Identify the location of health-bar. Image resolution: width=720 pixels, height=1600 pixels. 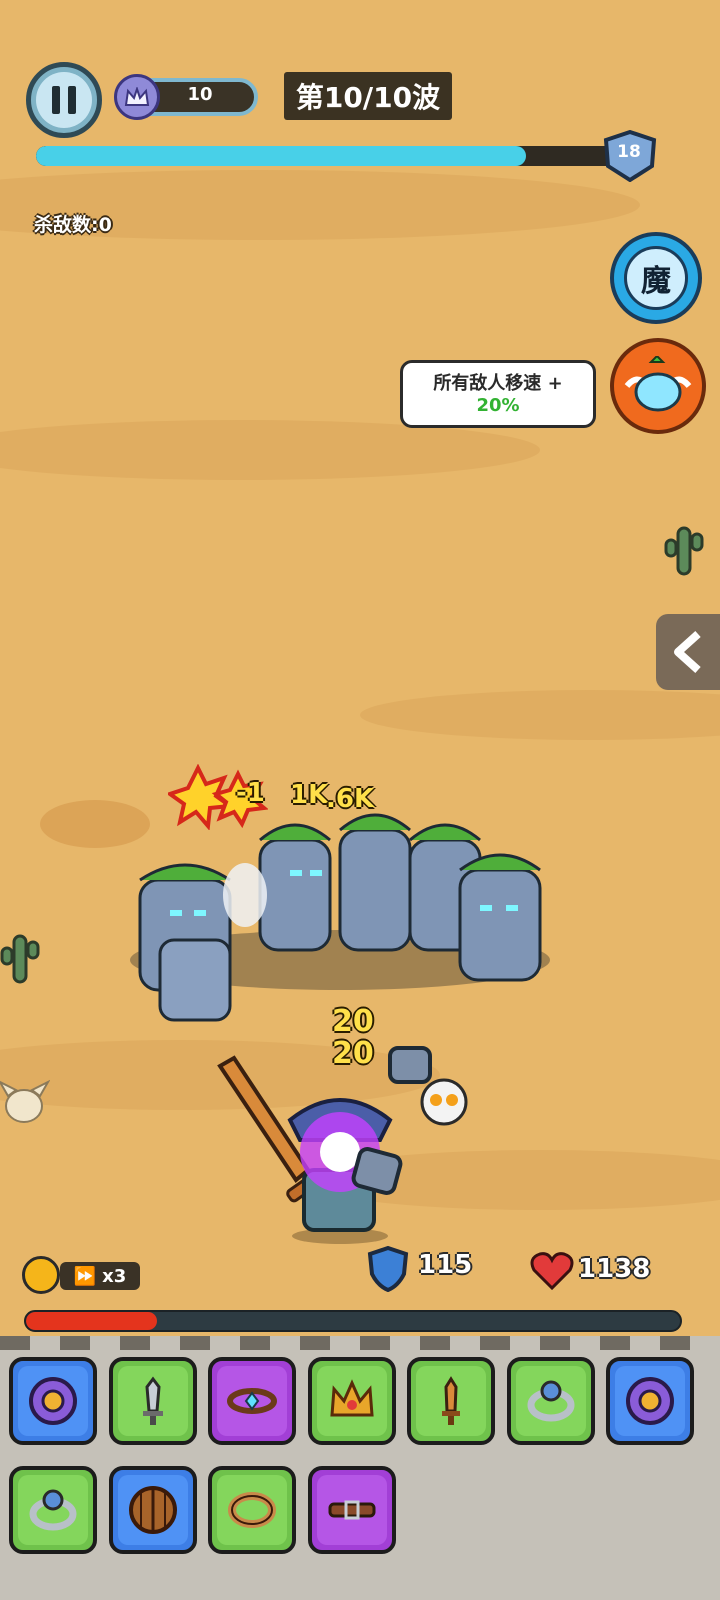
(353, 1321).